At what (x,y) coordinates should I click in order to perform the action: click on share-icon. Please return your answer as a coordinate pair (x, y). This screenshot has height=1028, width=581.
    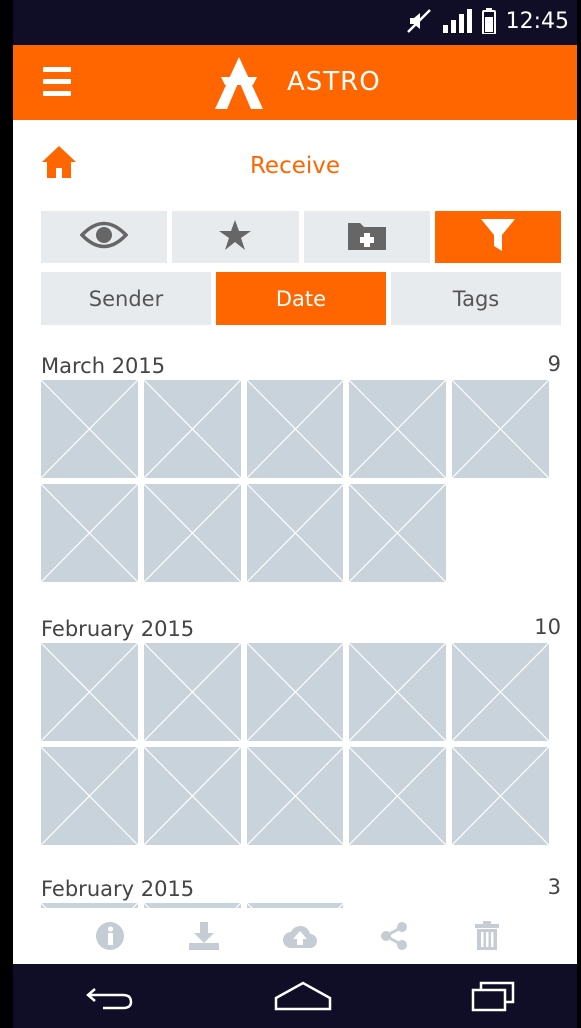
    Looking at the image, I should click on (394, 936).